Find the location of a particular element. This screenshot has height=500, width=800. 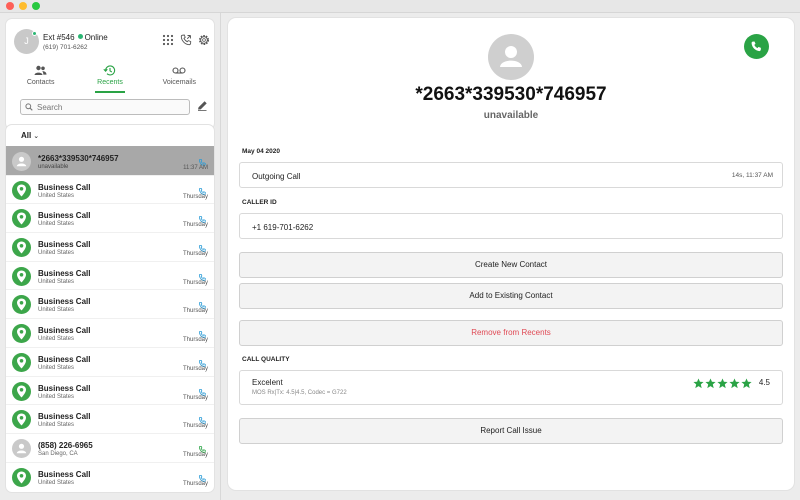

call-status: unavailable is located at coordinates (511, 115).